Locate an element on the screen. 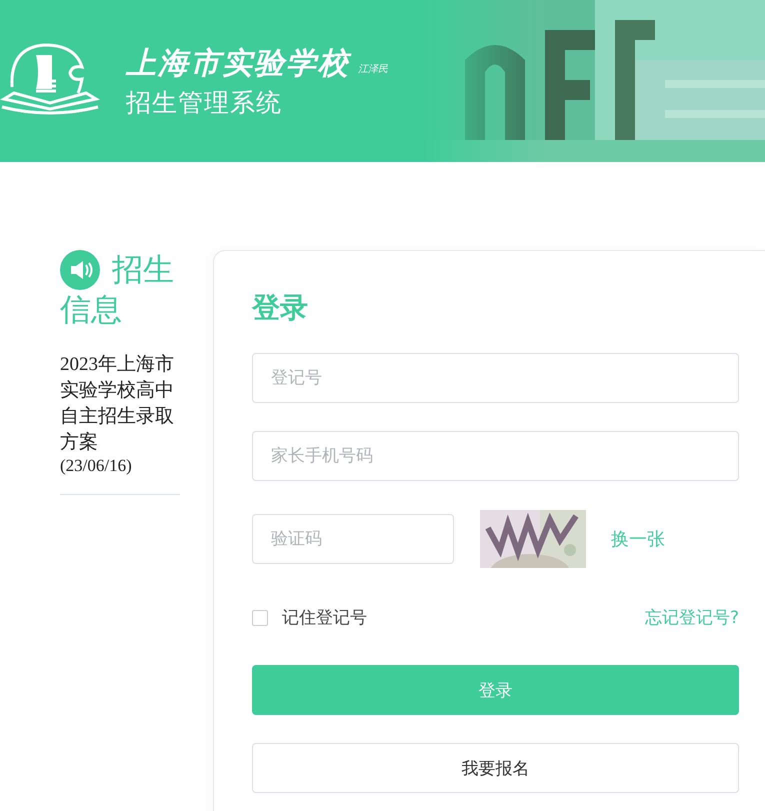  captcha-field: 验证码 is located at coordinates (353, 539).